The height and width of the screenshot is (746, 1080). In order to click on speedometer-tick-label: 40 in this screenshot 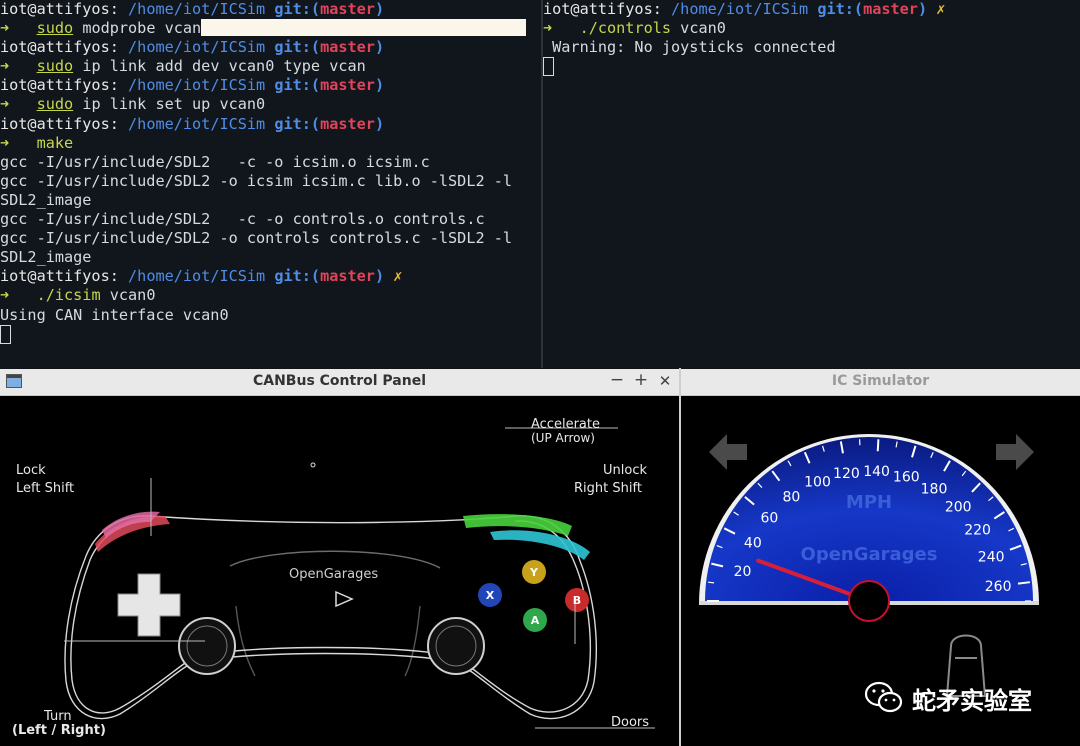, I will do `click(753, 544)`.